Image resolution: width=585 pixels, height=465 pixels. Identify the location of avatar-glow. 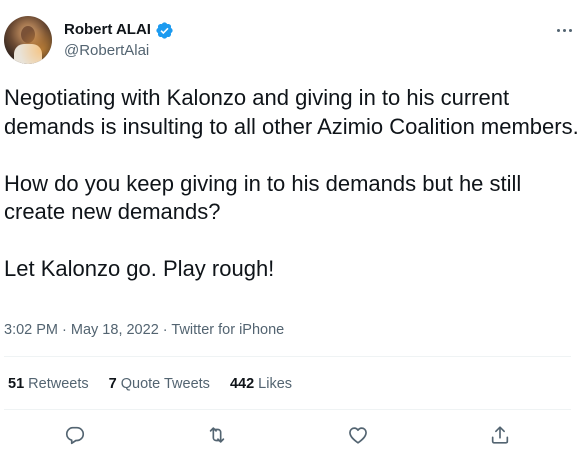
(28, 40).